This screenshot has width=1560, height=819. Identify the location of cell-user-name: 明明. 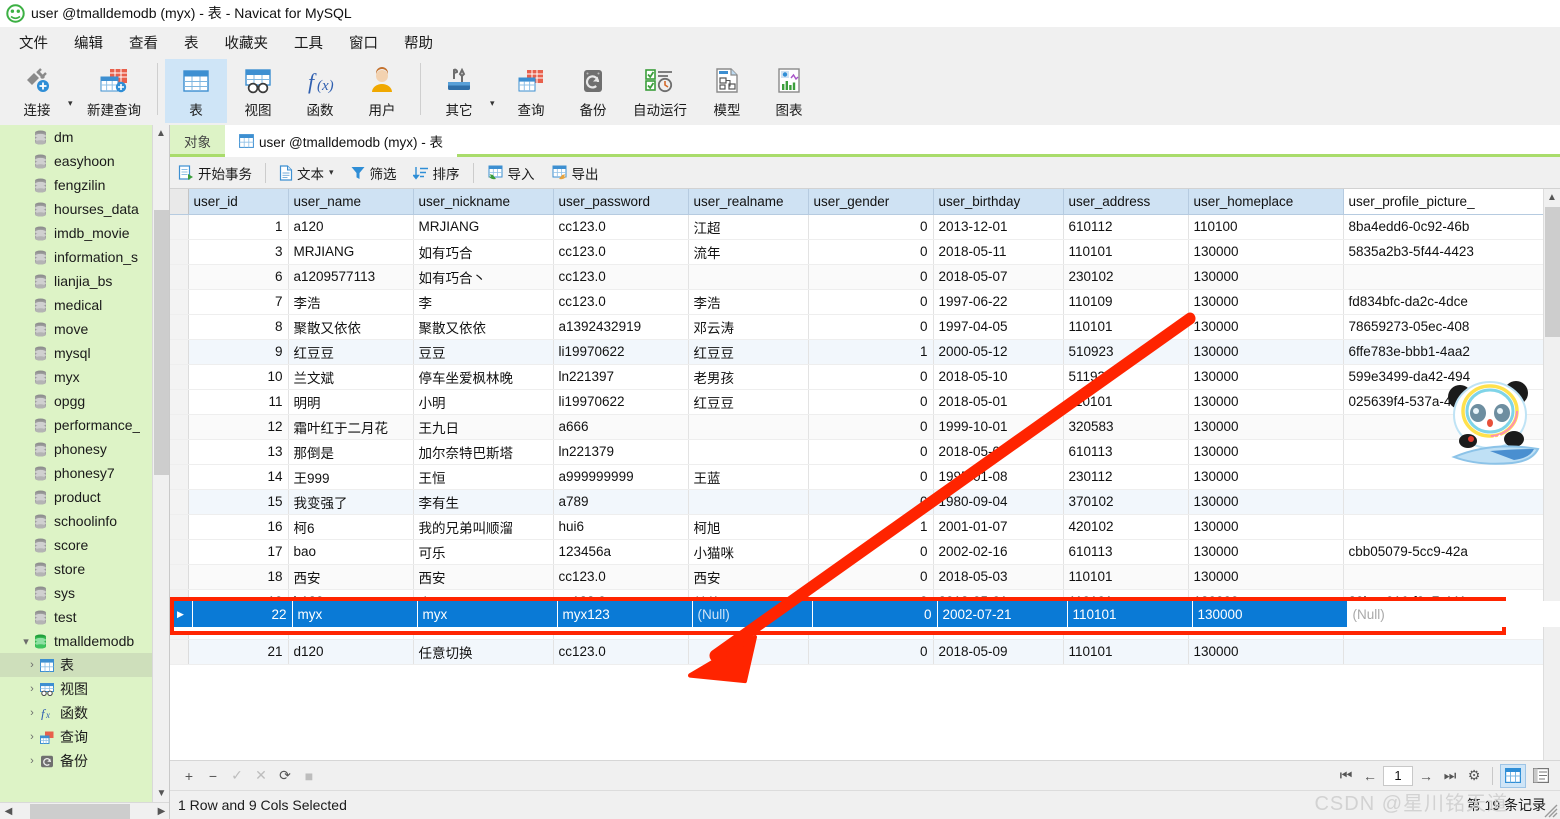
(351, 402).